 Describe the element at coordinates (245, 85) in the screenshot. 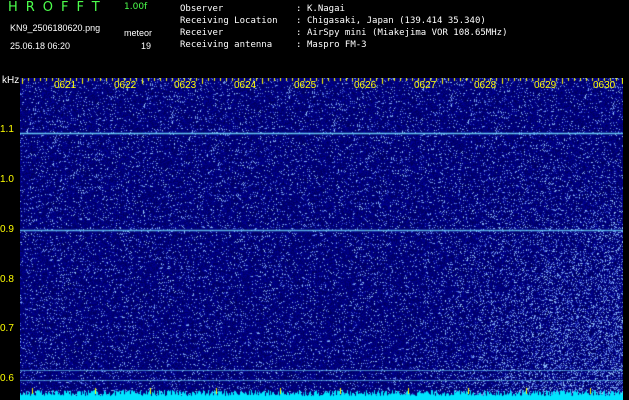

I see `x-tick-label: 0624` at that location.